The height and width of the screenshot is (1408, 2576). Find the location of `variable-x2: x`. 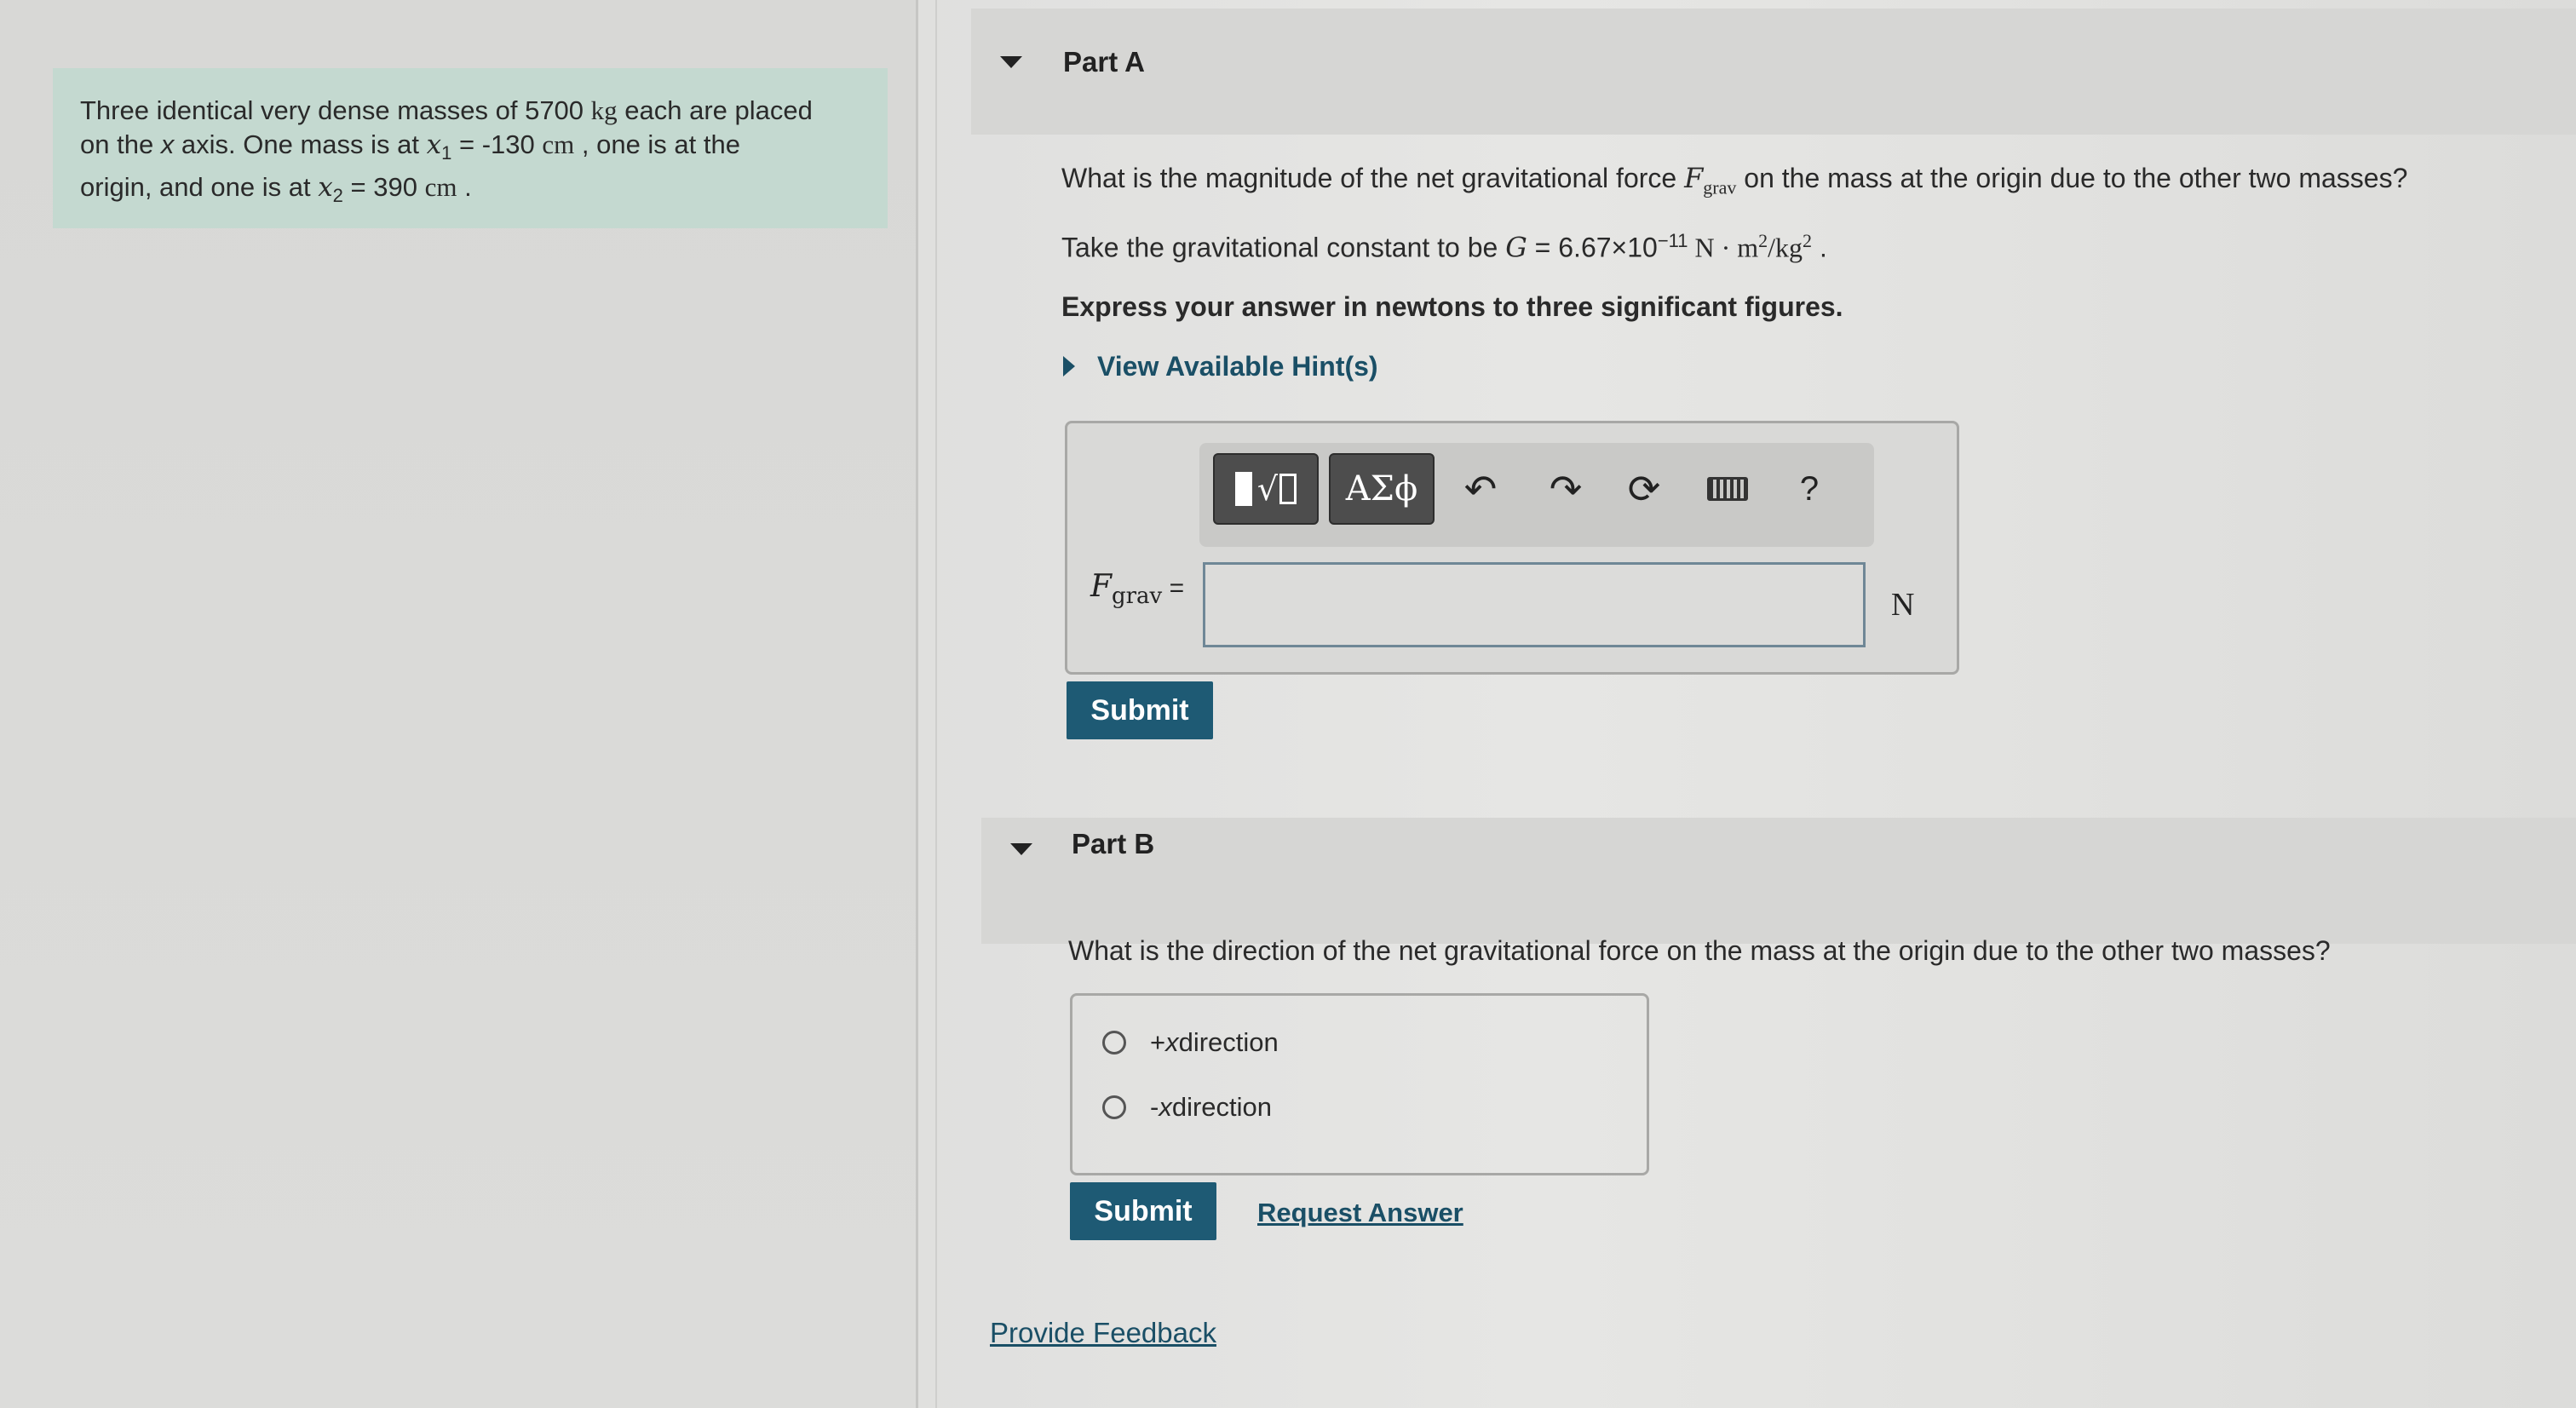

variable-x2: x is located at coordinates (325, 188).